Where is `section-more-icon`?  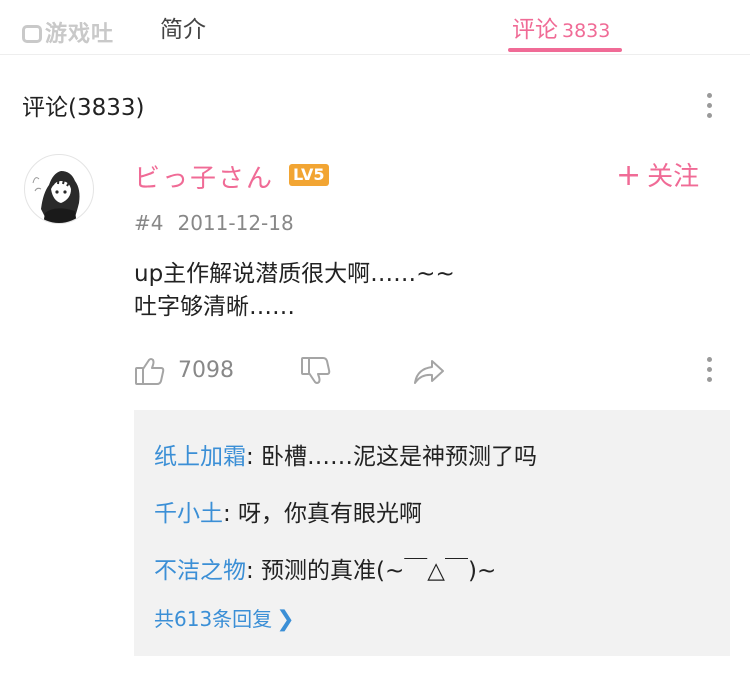
section-more-icon is located at coordinates (709, 108).